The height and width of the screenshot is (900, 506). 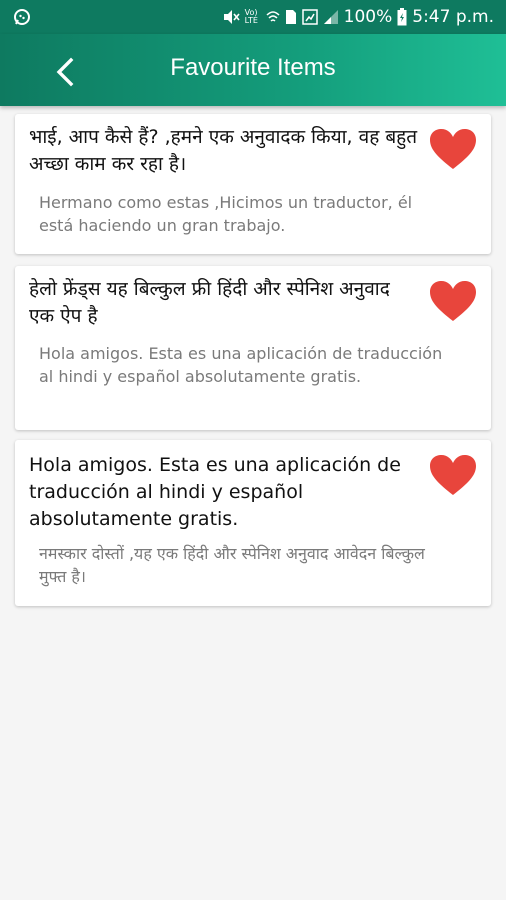 What do you see at coordinates (309, 17) in the screenshot?
I see `data-saver-icon` at bounding box center [309, 17].